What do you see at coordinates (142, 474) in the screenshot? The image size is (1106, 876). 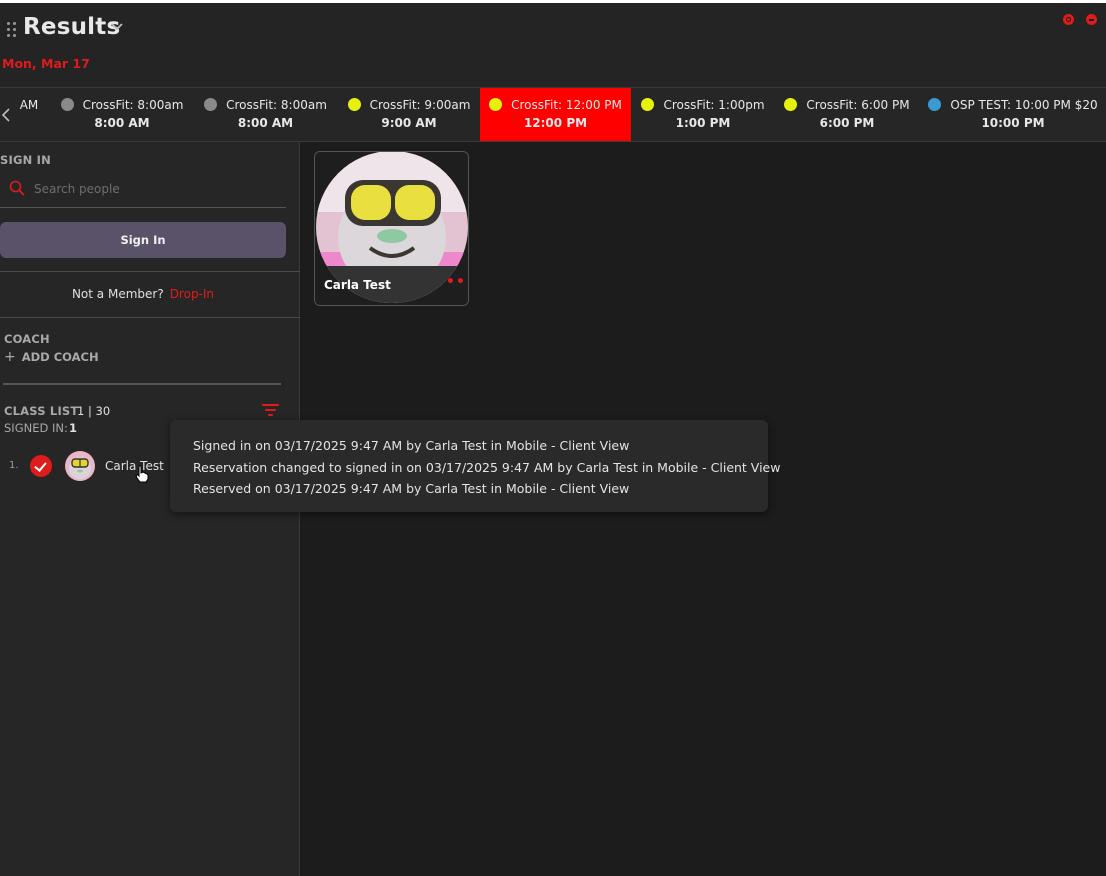 I see `hand-cursor-icon` at bounding box center [142, 474].